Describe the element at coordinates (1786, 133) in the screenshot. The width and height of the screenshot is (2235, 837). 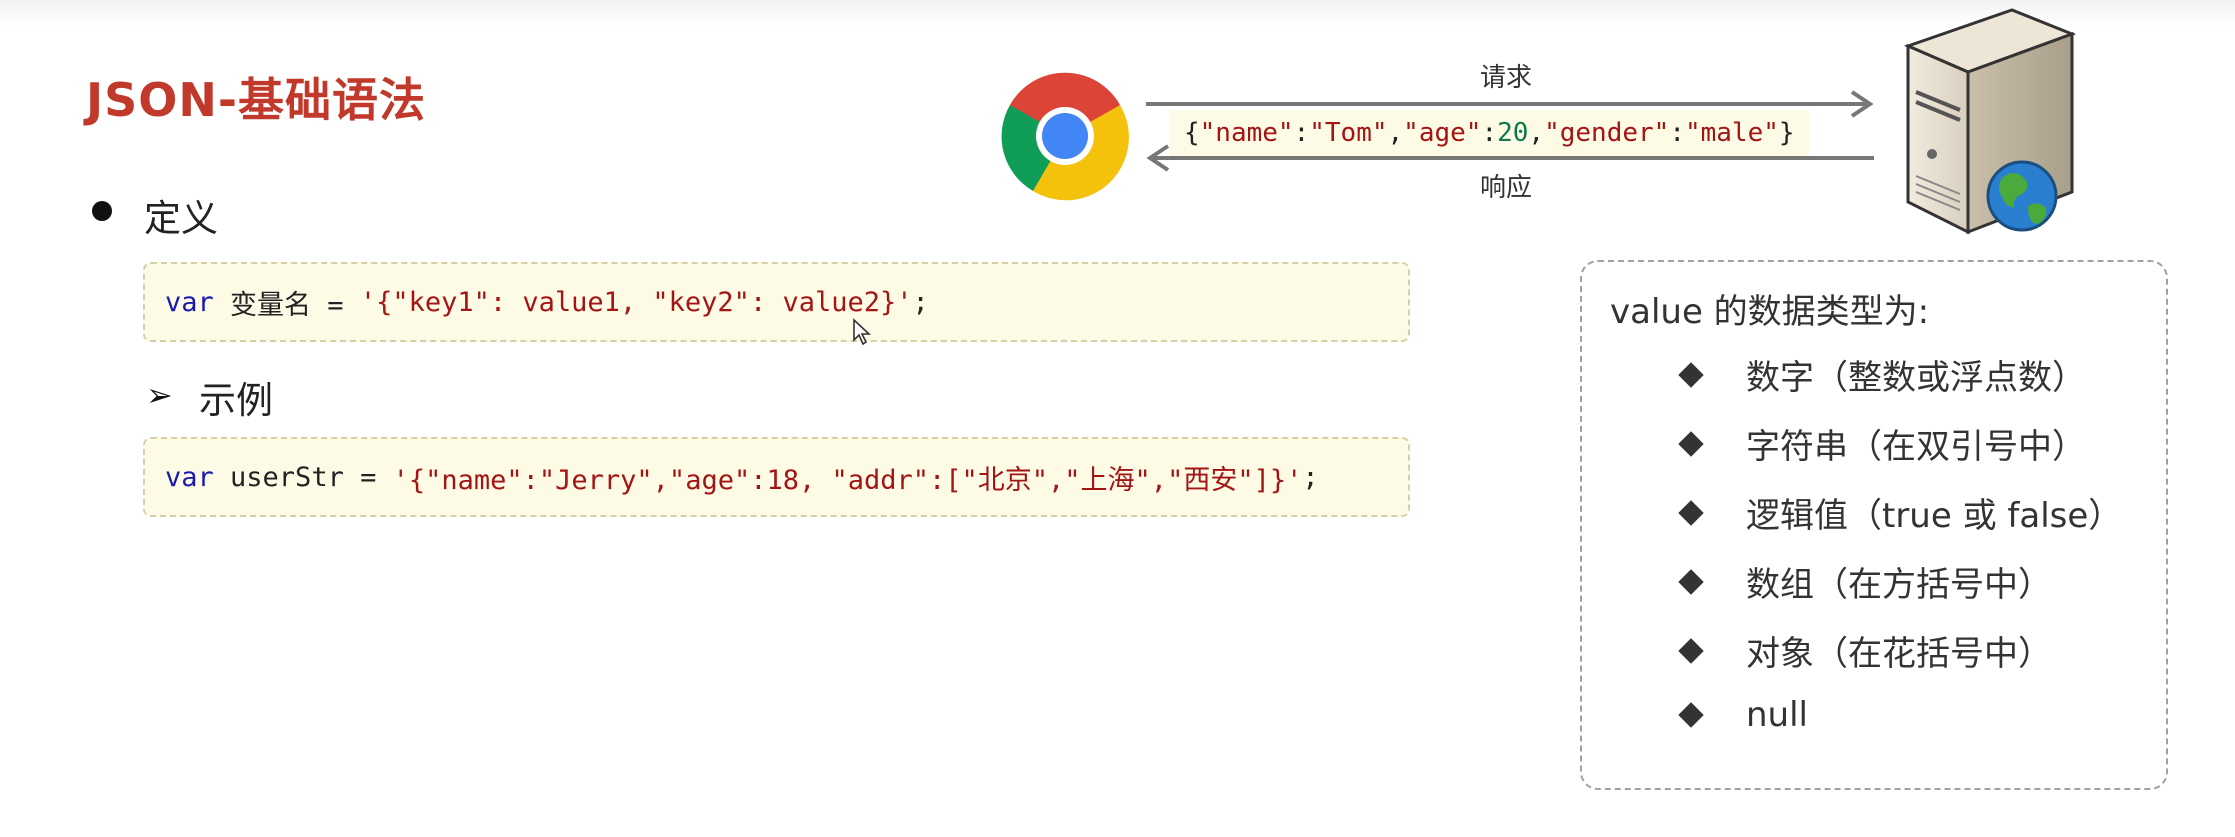
I see `json-brace-close: }` at that location.